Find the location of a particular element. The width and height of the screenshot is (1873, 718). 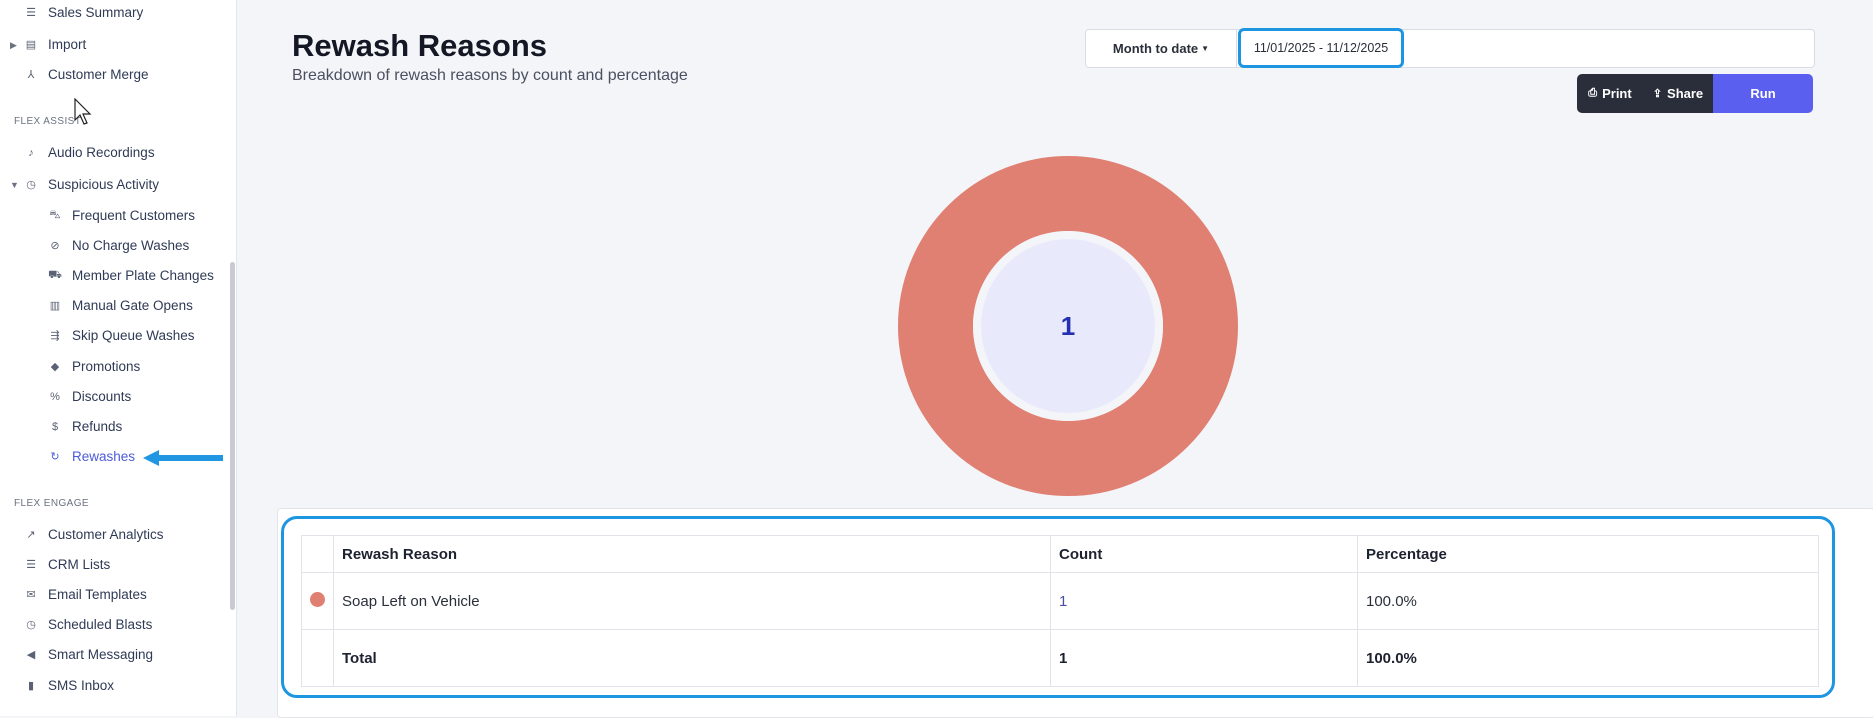

sidebar-item-label: Import is located at coordinates (67, 44).